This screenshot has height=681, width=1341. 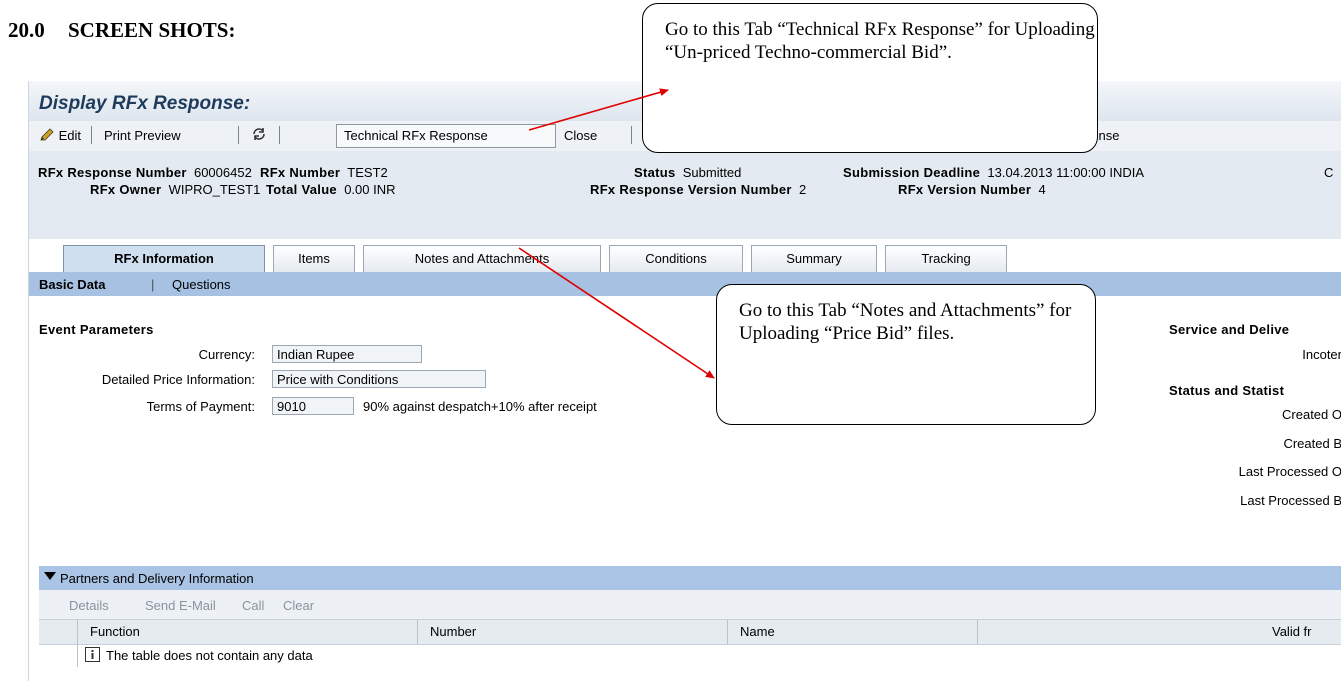 I want to click on column-number: Number, so click(x=453, y=631).